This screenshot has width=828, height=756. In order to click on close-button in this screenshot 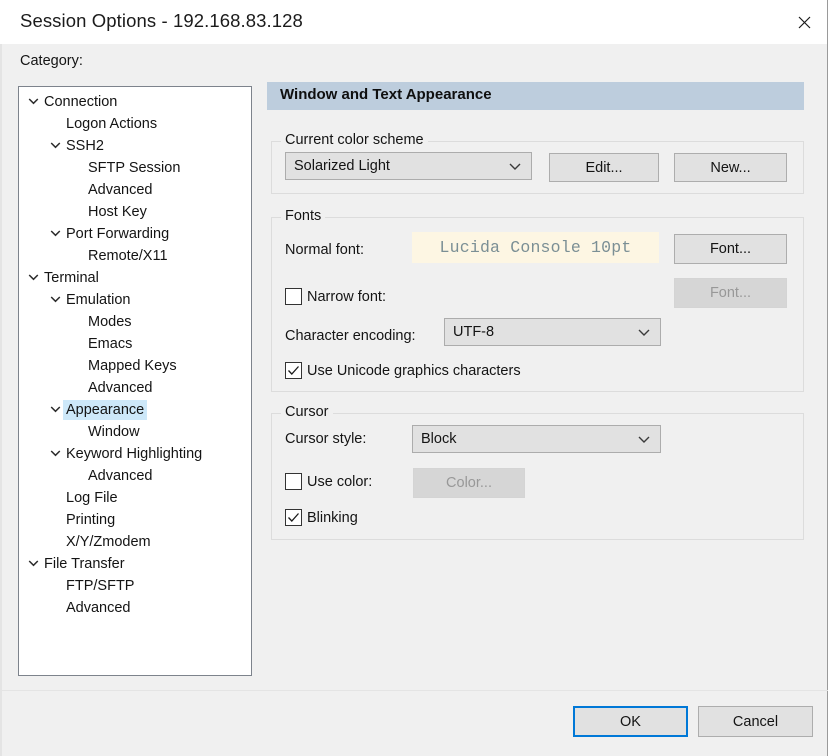, I will do `click(804, 22)`.